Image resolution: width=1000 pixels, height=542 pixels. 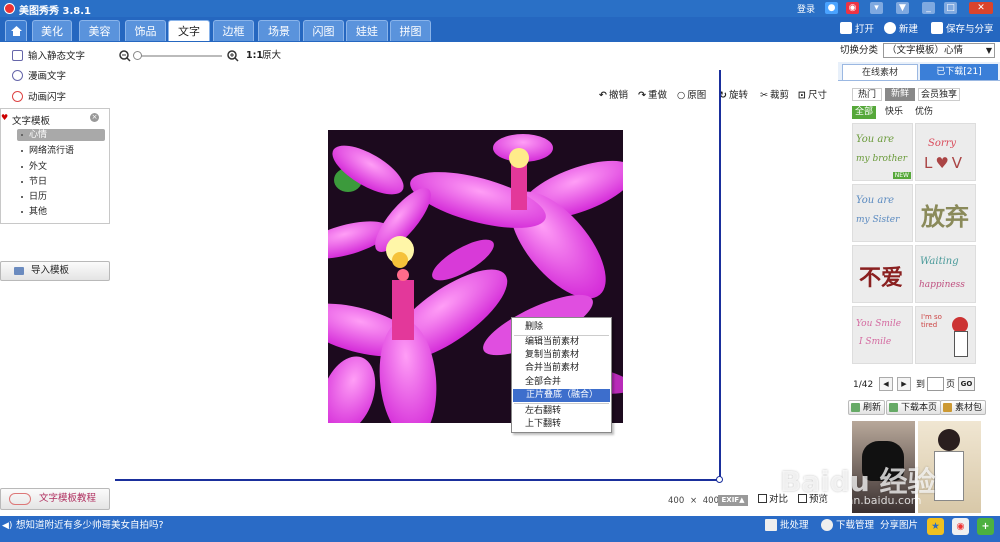 What do you see at coordinates (928, 8) in the screenshot?
I see `minimize-icon: _` at bounding box center [928, 8].